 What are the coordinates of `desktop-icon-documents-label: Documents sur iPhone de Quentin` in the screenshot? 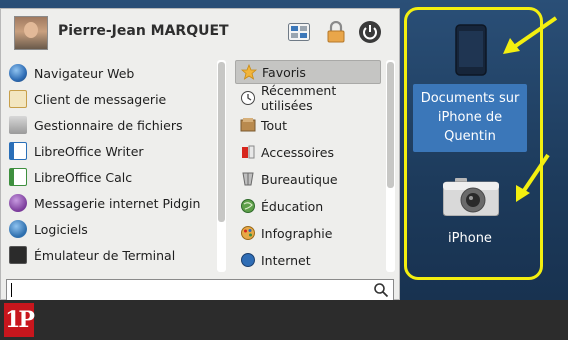 It's located at (470, 117).